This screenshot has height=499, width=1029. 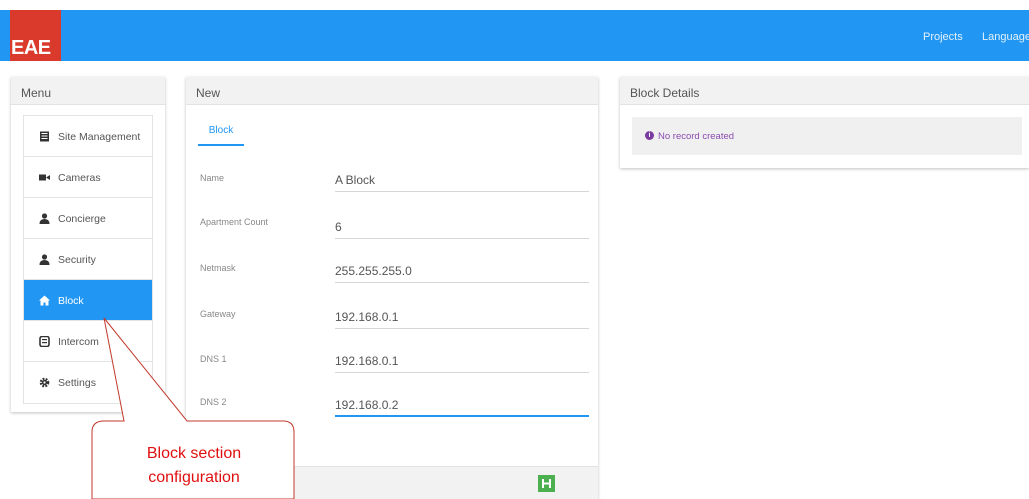 What do you see at coordinates (194, 477) in the screenshot?
I see `callout-line-2: configuration` at bounding box center [194, 477].